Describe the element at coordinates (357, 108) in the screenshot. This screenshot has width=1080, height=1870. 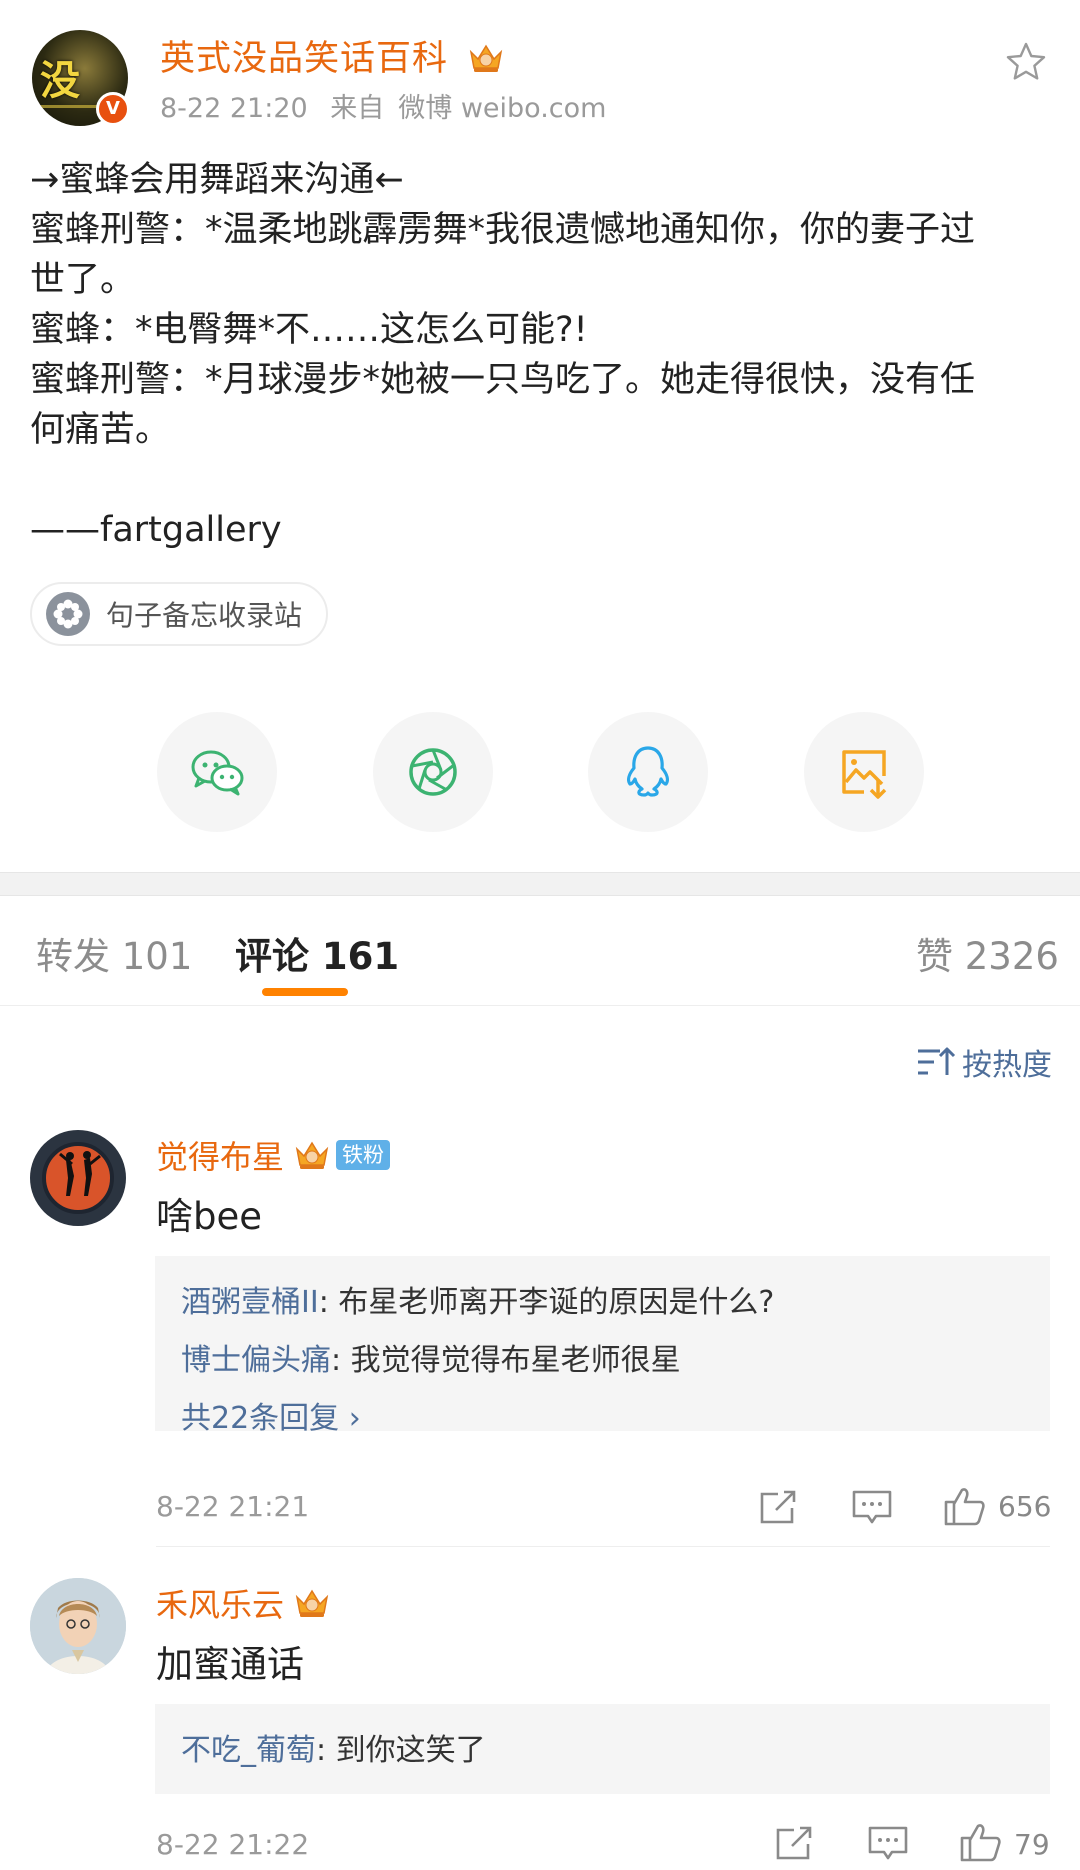
I see `post-source-prefix: 来自` at that location.